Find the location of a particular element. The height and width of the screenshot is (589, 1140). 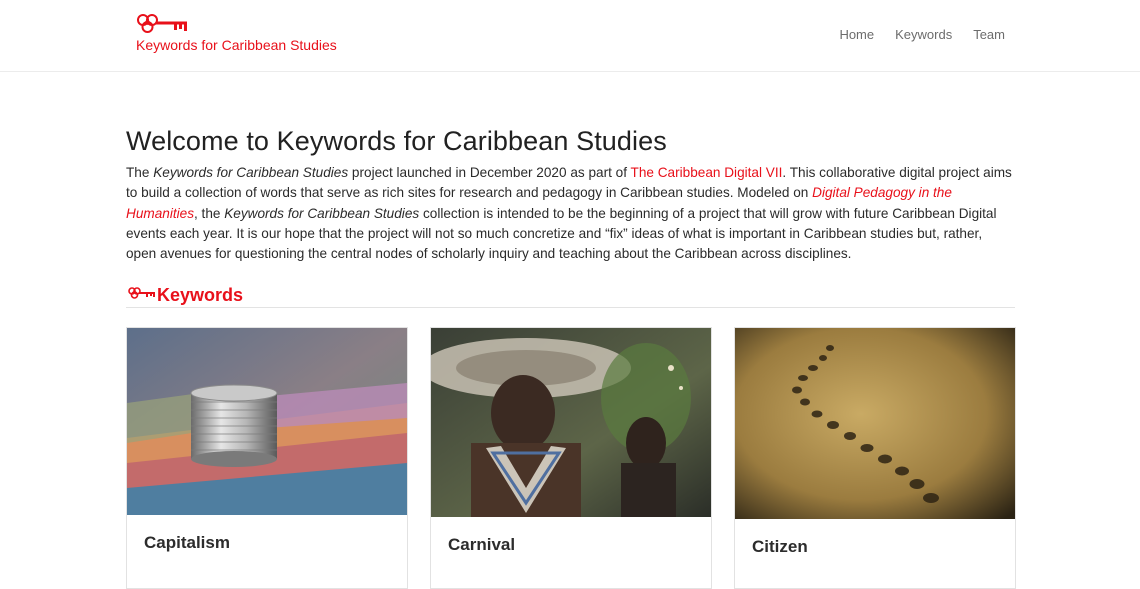

main-nav: Home Keywords Team is located at coordinates (922, 35).